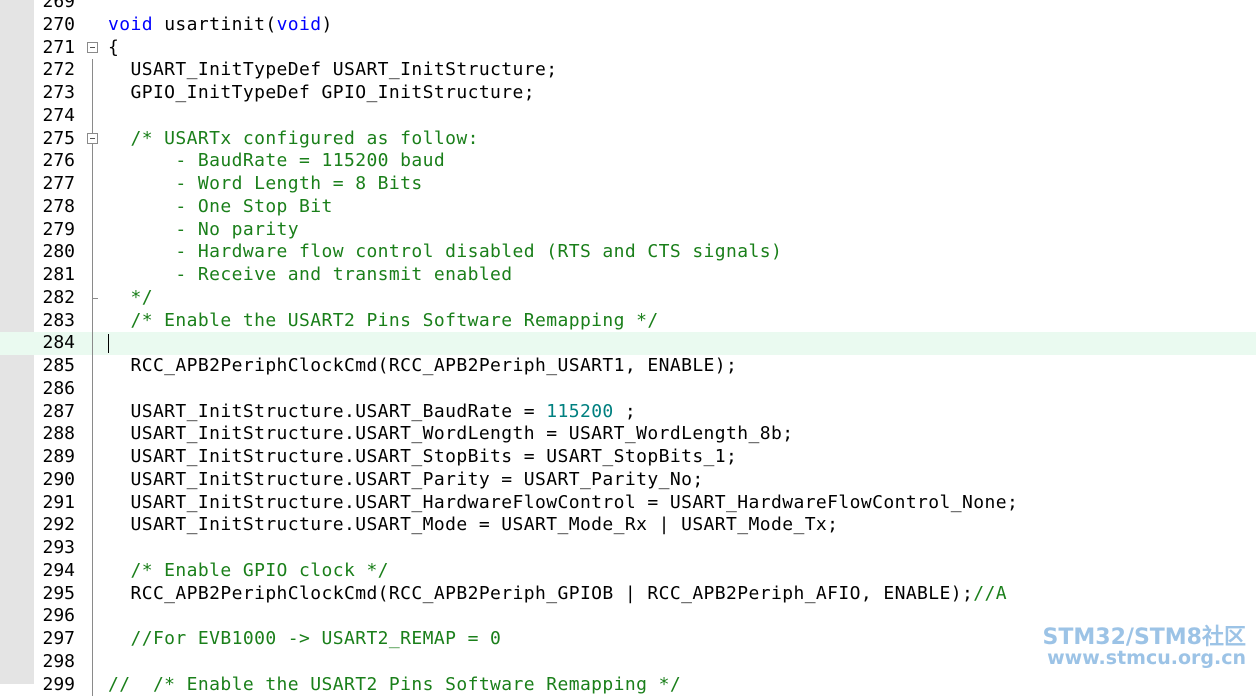  Describe the element at coordinates (628, 161) in the screenshot. I see `code-line: 276 - BaudRate = 115200 baud` at that location.